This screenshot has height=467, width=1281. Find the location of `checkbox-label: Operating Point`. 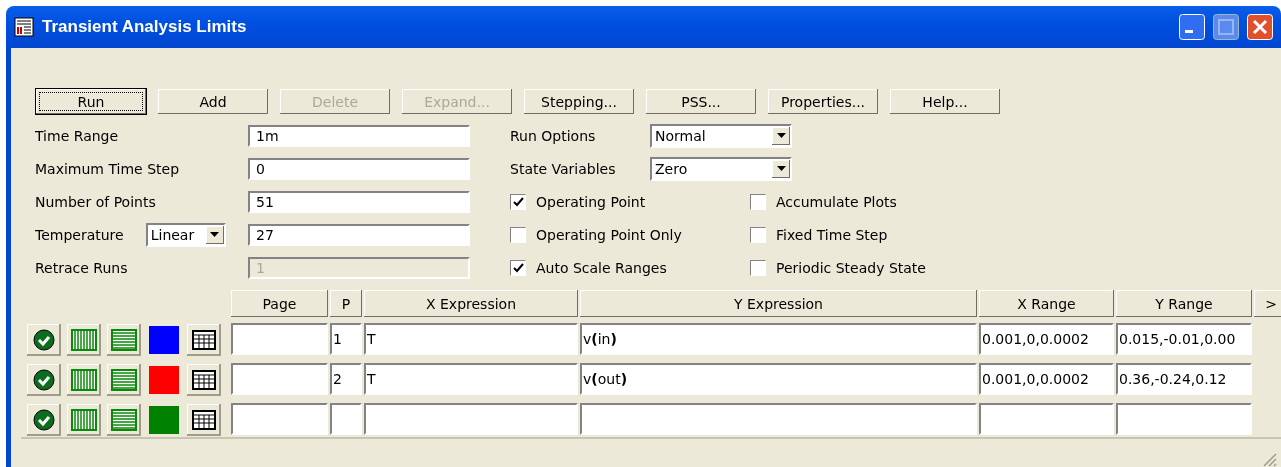

checkbox-label: Operating Point is located at coordinates (591, 201).